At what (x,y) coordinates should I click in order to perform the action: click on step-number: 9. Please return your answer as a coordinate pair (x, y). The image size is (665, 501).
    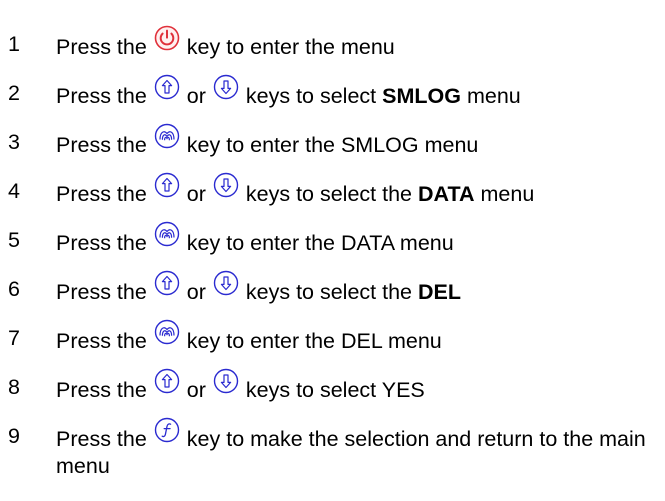
    Looking at the image, I should click on (14, 436).